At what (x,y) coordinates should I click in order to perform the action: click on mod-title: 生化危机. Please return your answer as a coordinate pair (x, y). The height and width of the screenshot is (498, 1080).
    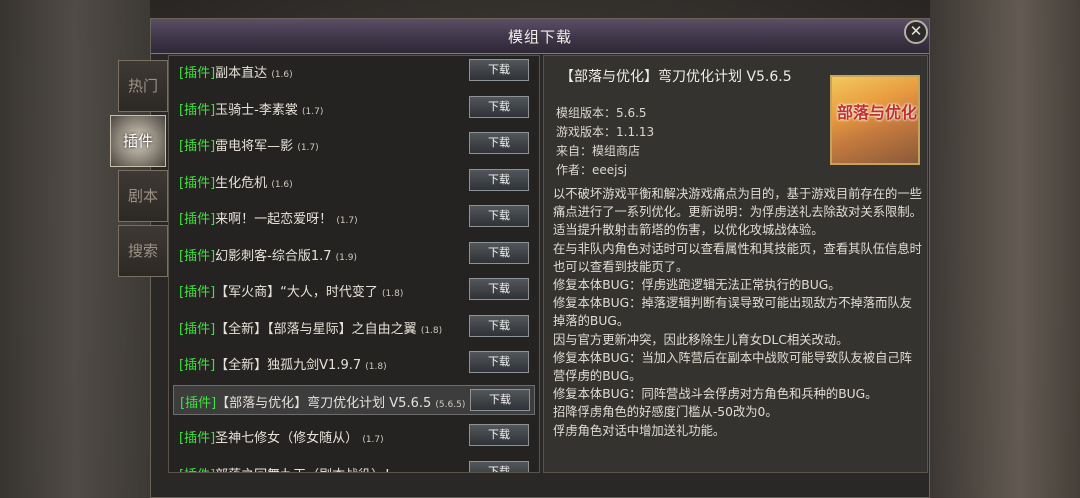
    Looking at the image, I should click on (241, 183).